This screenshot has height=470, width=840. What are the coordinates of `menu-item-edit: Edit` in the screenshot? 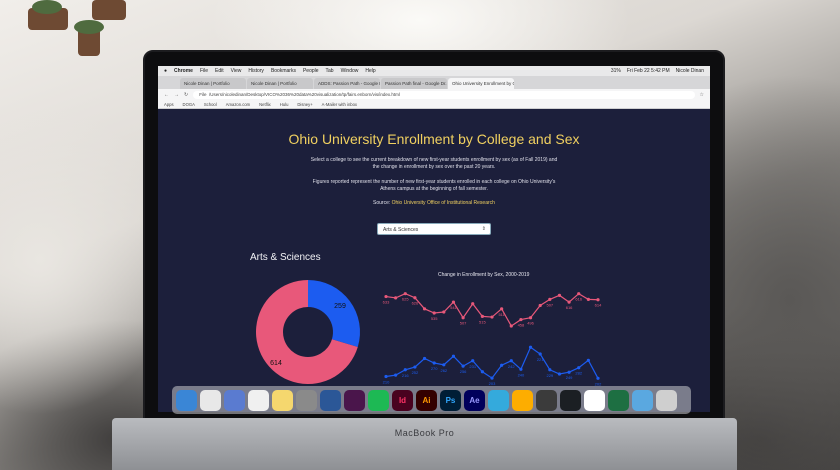 It's located at (219, 71).